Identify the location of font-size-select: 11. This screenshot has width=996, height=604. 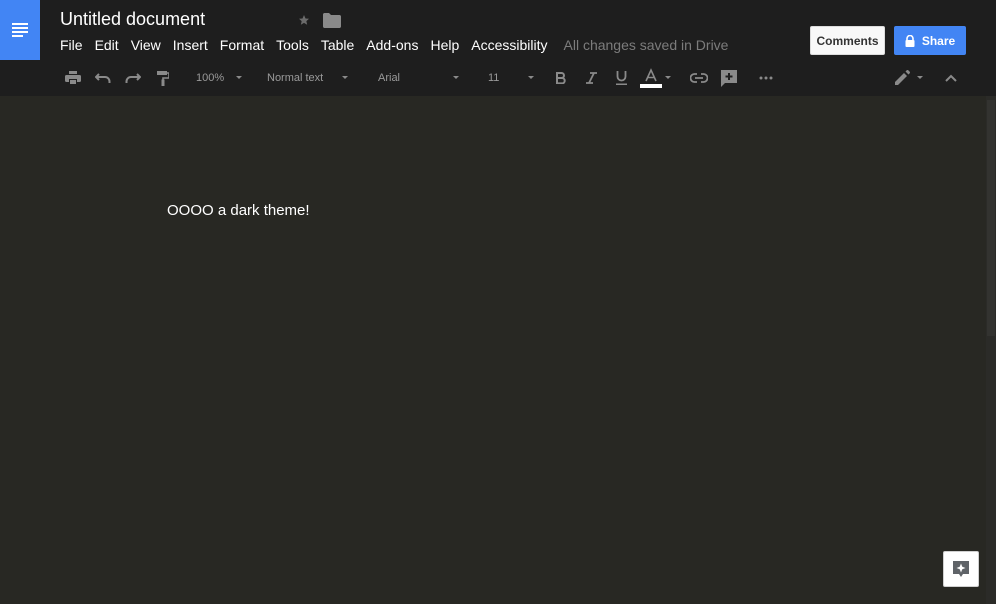
(493, 78).